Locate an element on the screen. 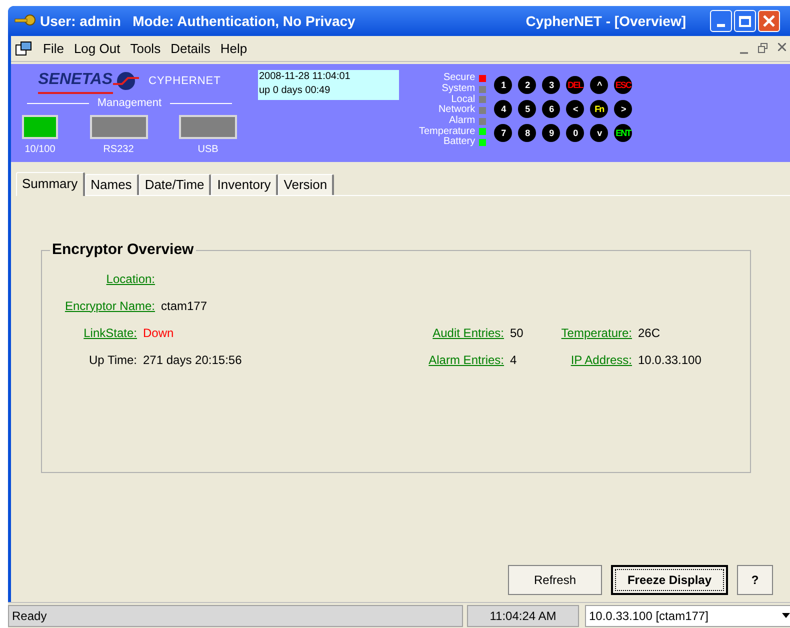  field-label: Up Time: is located at coordinates (112, 360).